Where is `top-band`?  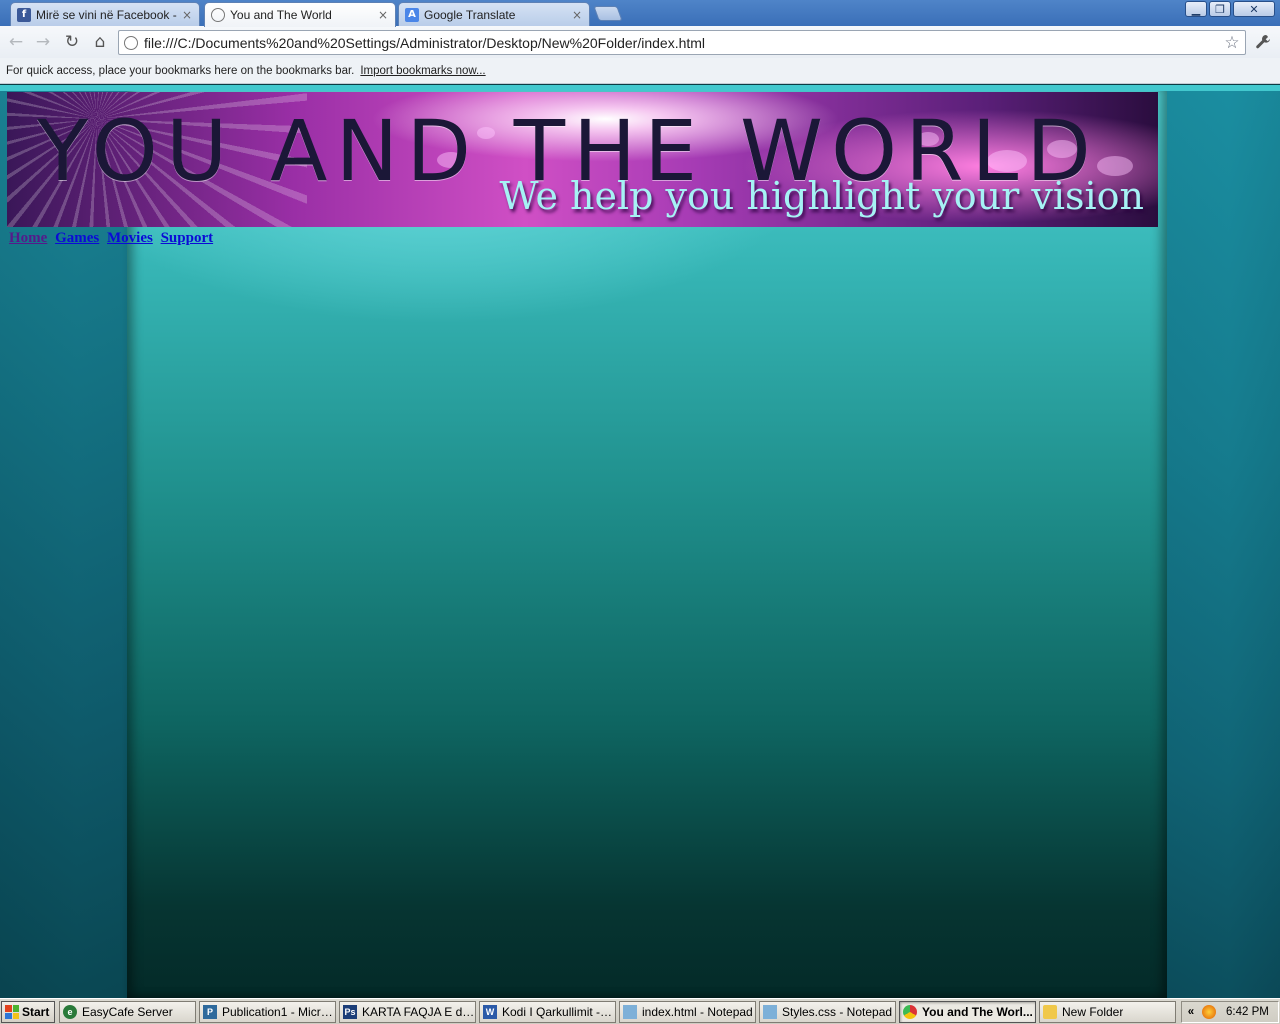 top-band is located at coordinates (640, 88).